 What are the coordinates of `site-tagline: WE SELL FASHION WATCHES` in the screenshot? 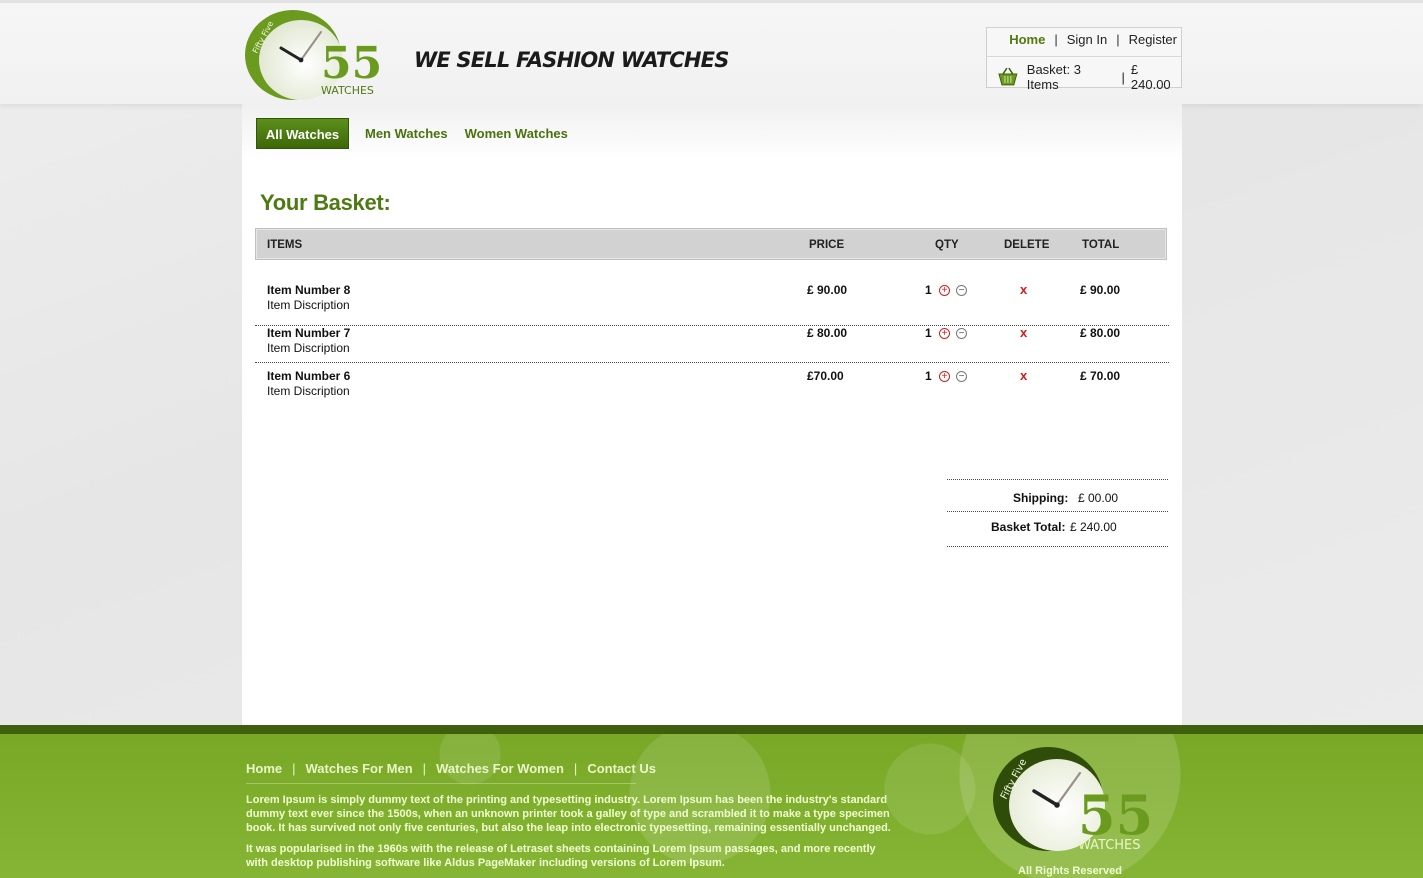 It's located at (571, 60).